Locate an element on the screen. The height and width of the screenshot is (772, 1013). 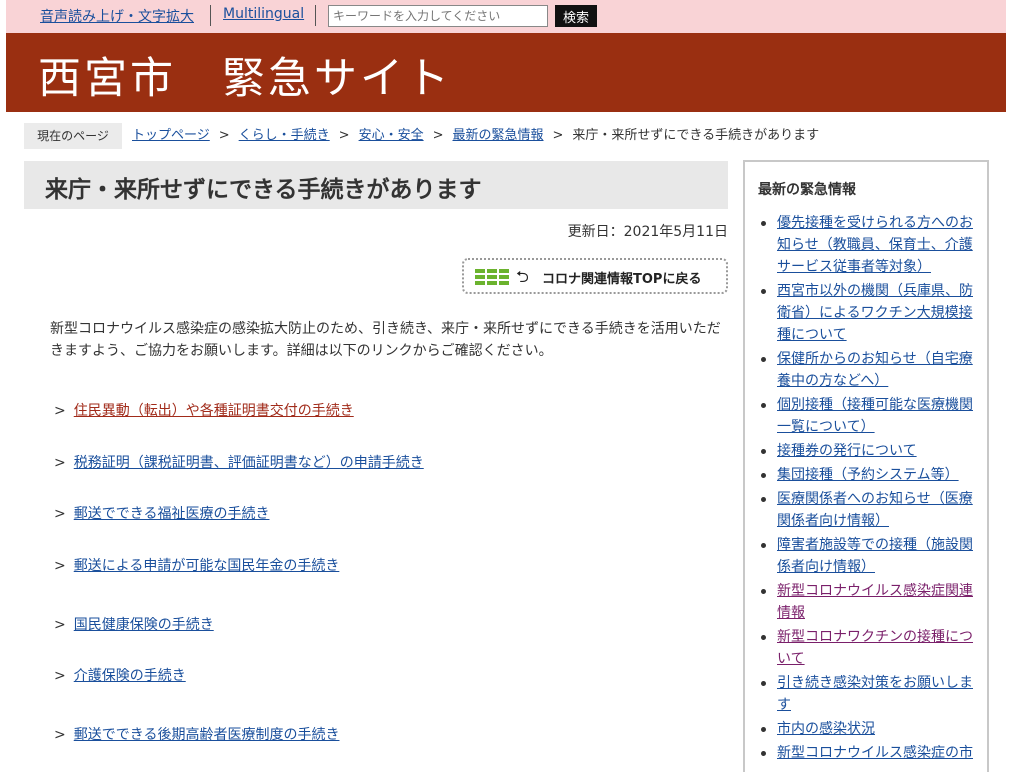
sidebar-item: 新型コロナウイルス感染症関連情報 is located at coordinates (872, 602).